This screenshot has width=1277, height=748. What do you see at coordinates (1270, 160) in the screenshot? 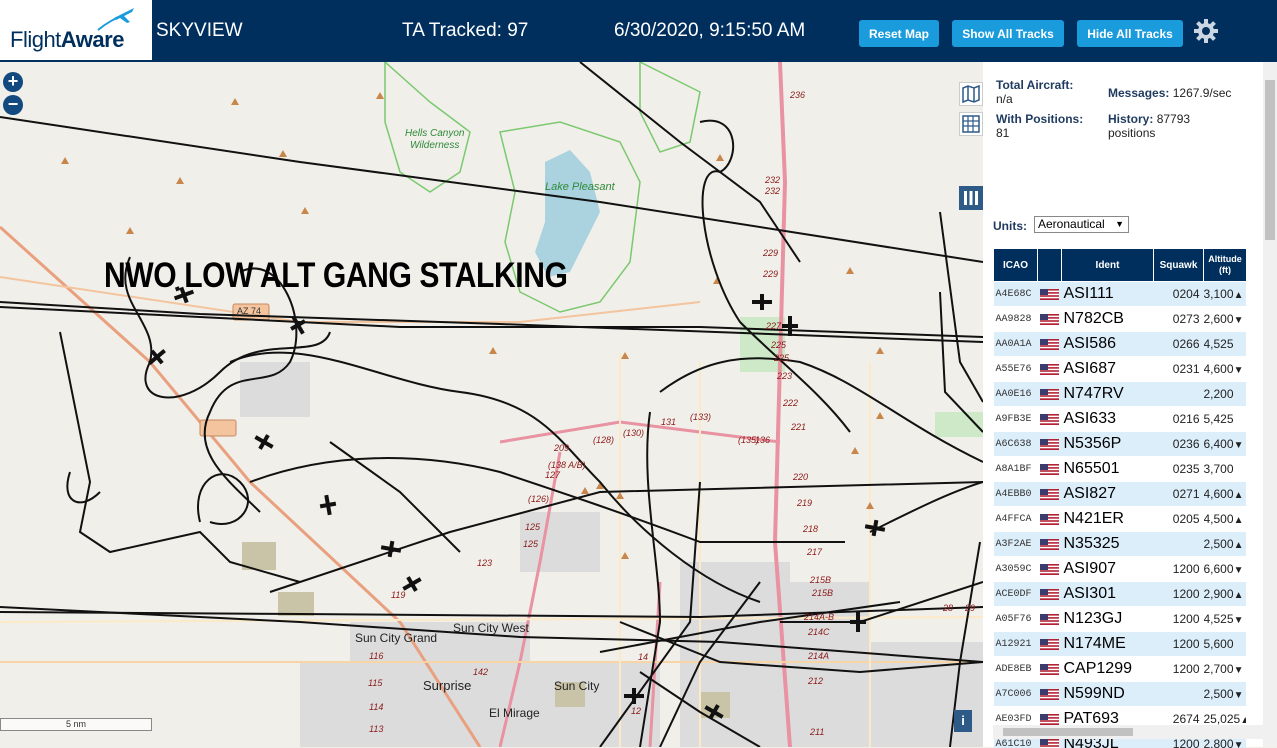
I see `scroll-thumb` at bounding box center [1270, 160].